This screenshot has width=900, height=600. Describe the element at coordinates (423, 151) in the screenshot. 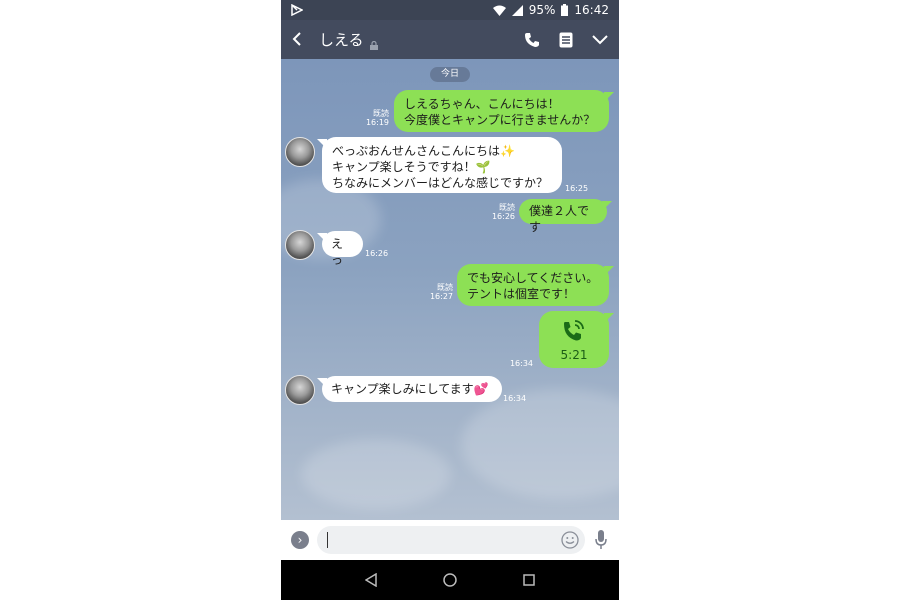

I see `message-line: べっぷおんせんさんこんにちは✨` at that location.